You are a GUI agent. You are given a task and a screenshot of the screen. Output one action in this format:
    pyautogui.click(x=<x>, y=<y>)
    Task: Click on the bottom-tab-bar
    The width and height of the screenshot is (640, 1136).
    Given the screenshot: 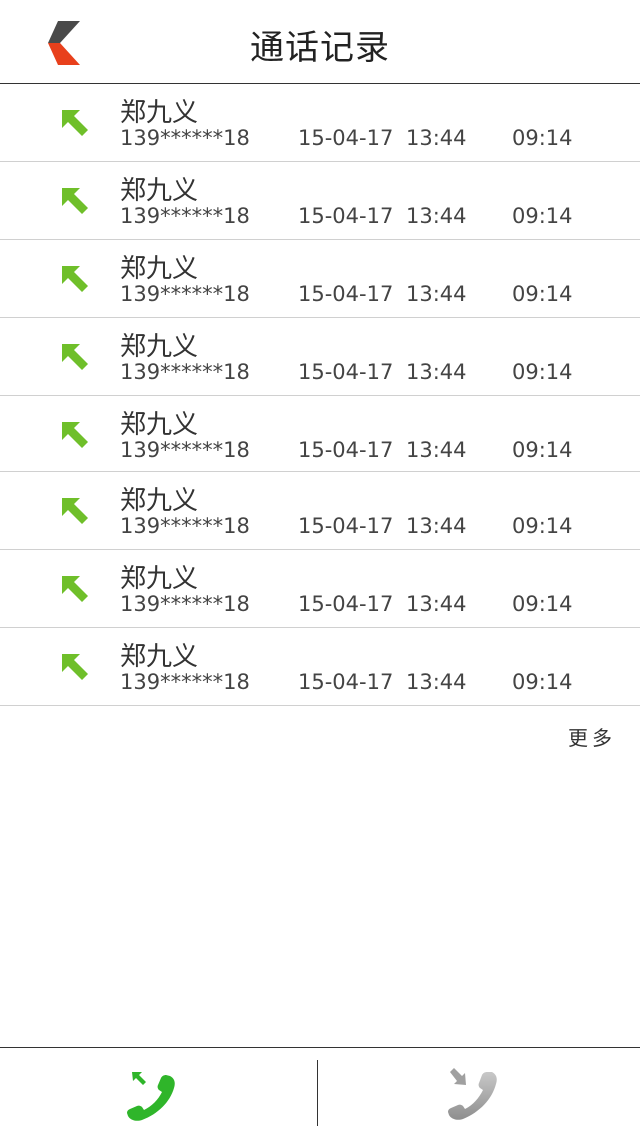 What is the action you would take?
    pyautogui.click(x=320, y=1091)
    